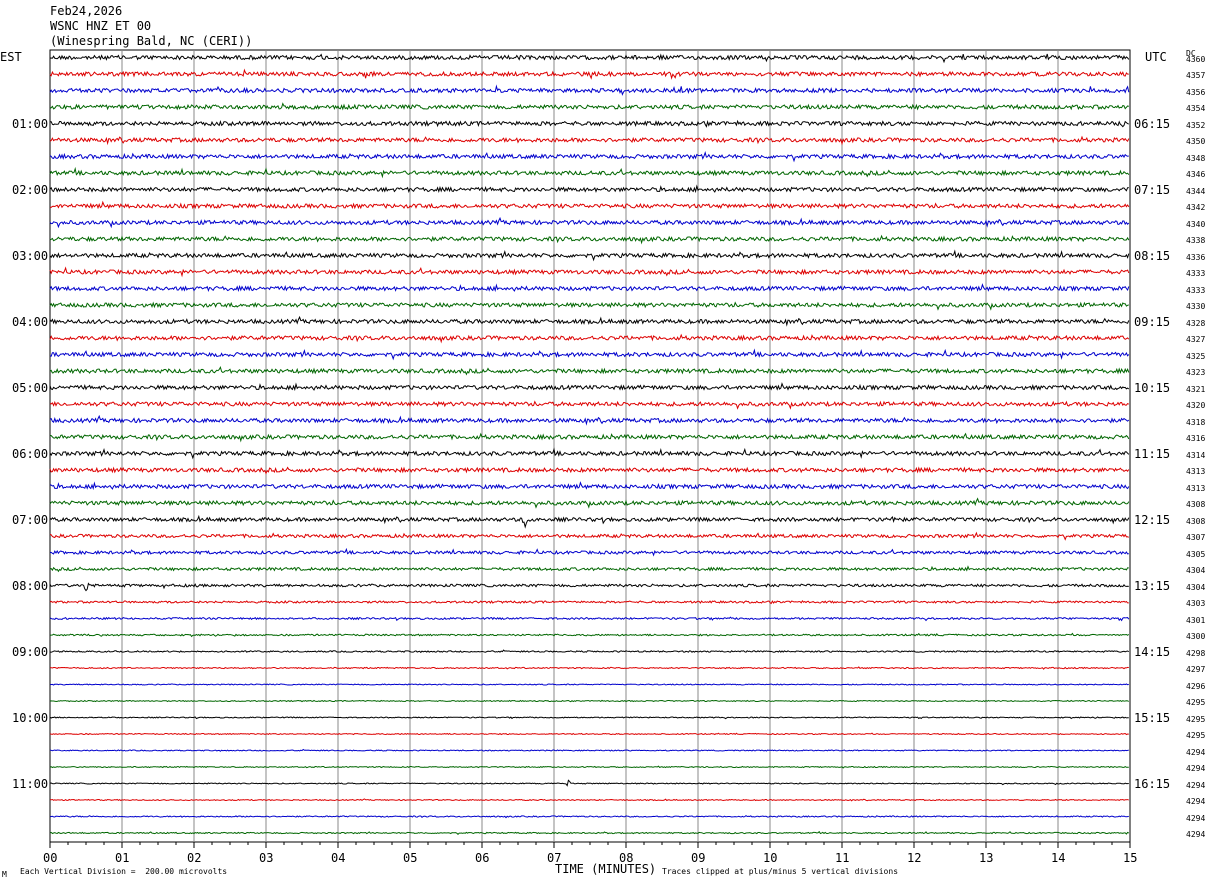 This screenshot has width=1210, height=886. Describe the element at coordinates (4, 874) in the screenshot. I see `footer-marker: M` at that location.